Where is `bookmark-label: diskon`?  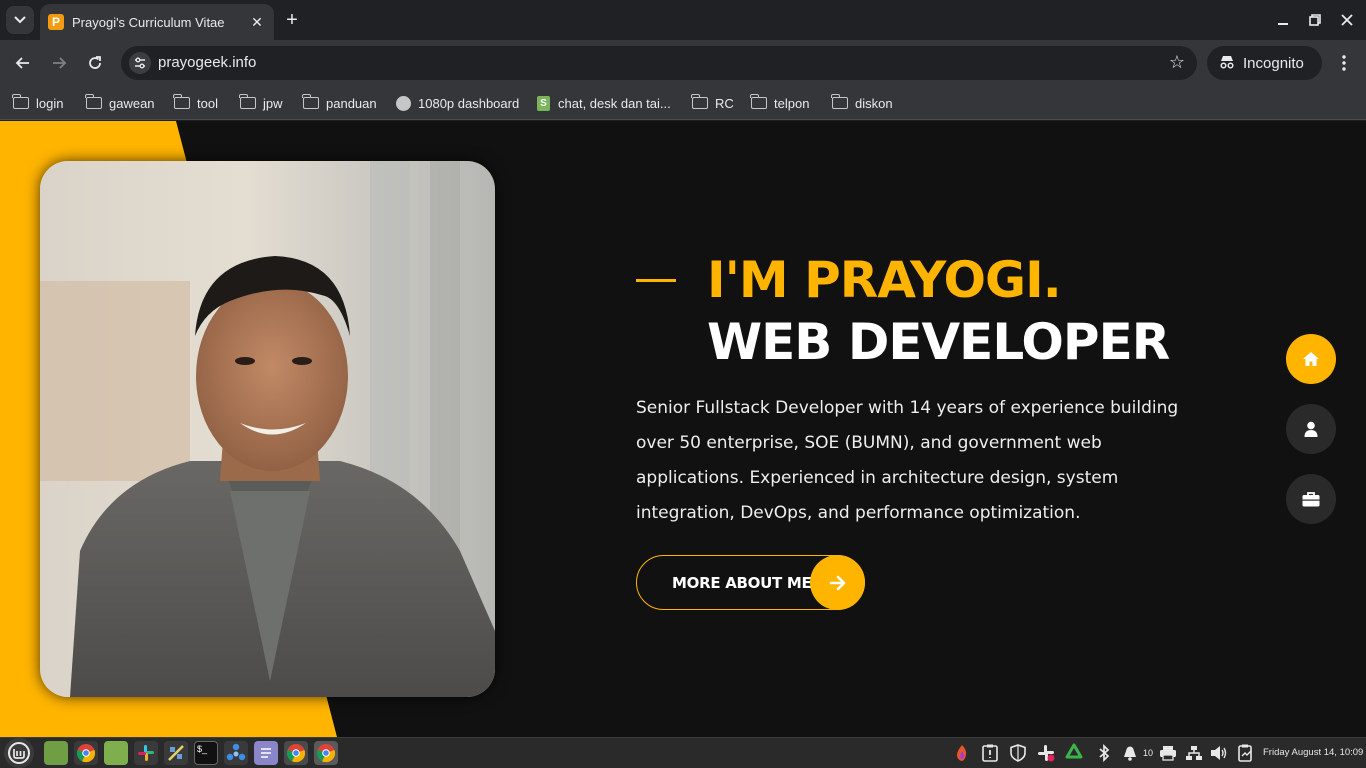
bookmark-label: diskon is located at coordinates (874, 103).